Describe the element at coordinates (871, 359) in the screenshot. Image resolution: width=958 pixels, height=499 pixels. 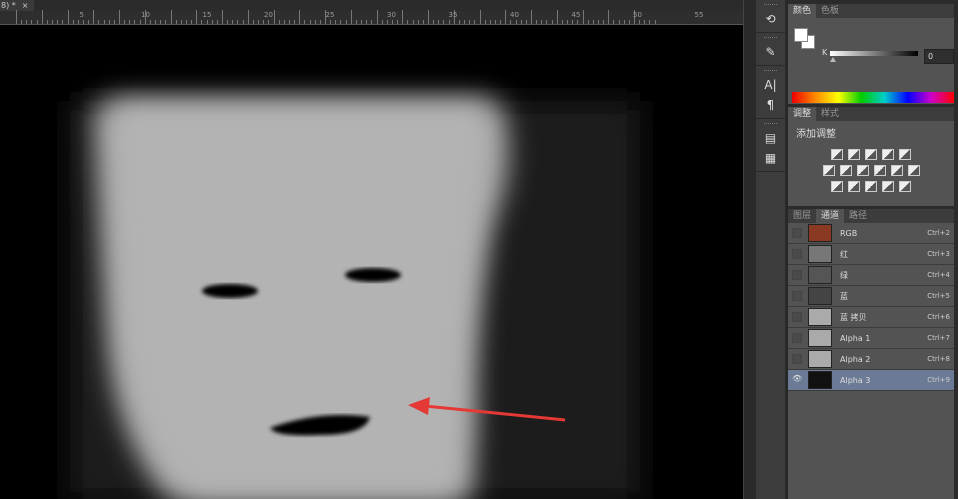
I see `channel-row: Alpha 2 Ctrl+8` at that location.